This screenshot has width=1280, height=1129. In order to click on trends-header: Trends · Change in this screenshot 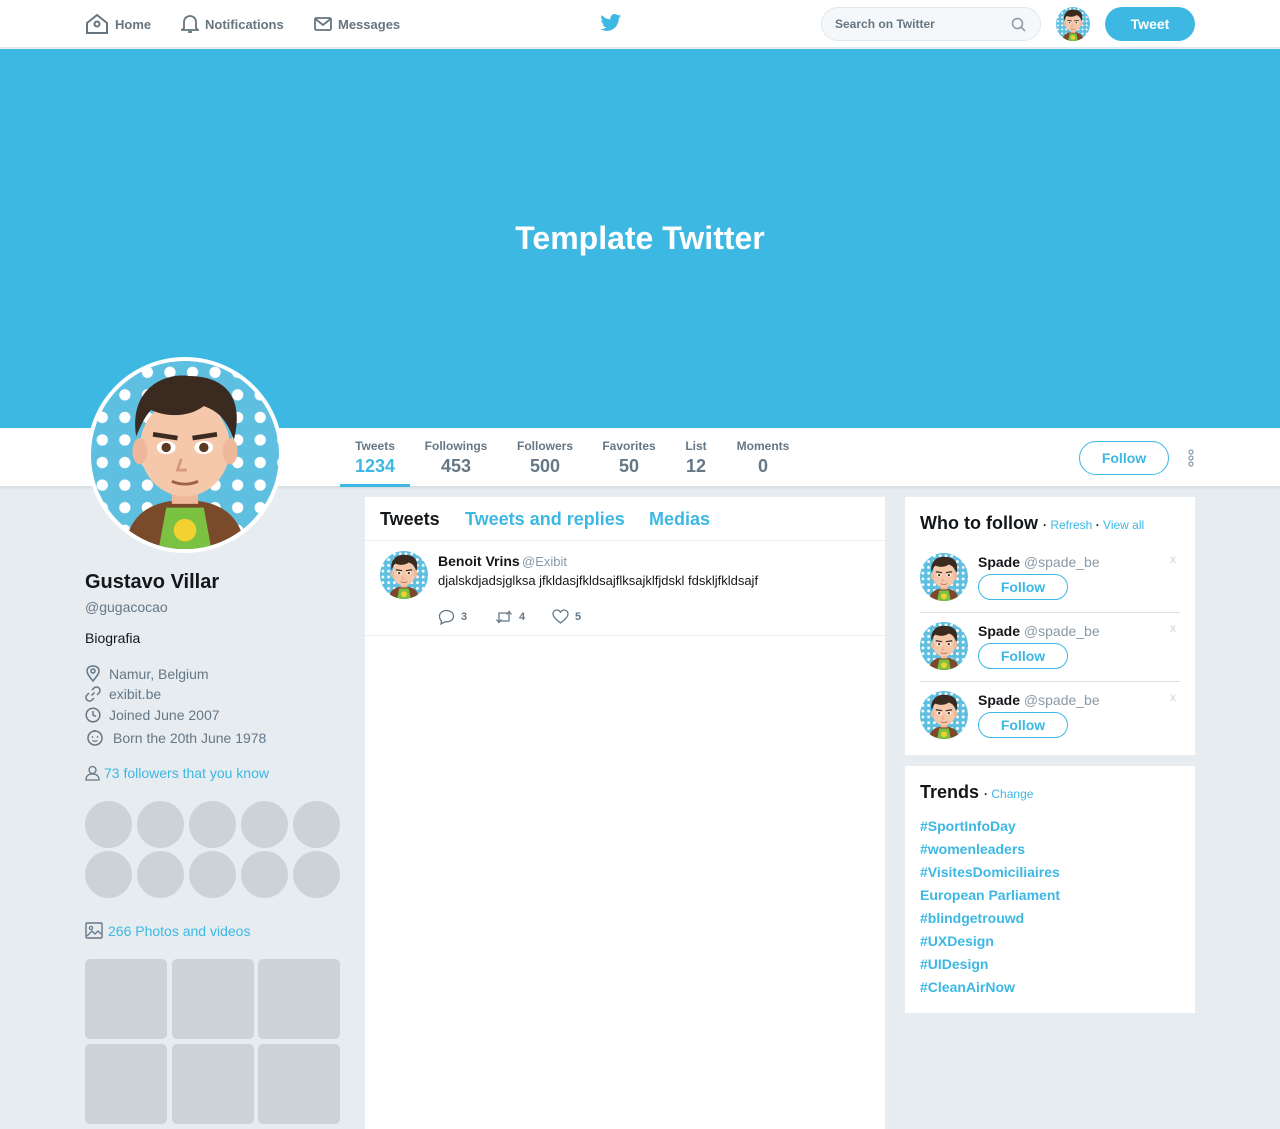, I will do `click(976, 792)`.